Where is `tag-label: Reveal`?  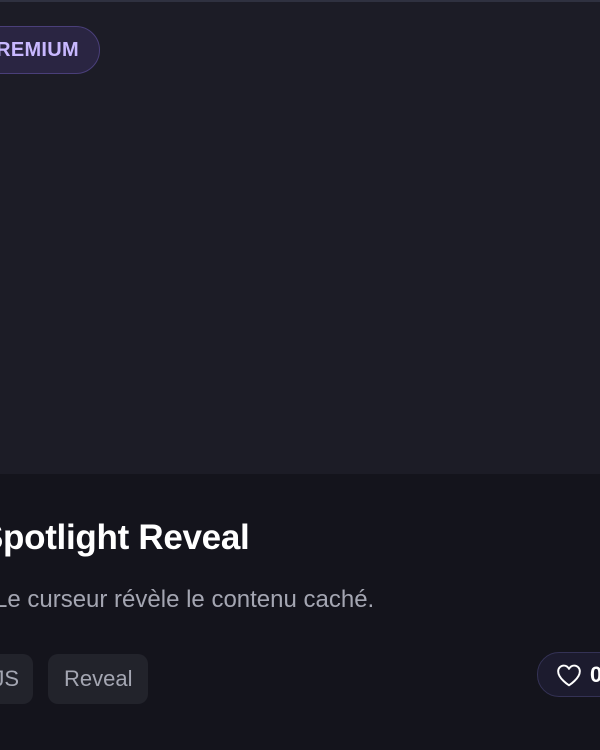
tag-label: Reveal is located at coordinates (98, 678).